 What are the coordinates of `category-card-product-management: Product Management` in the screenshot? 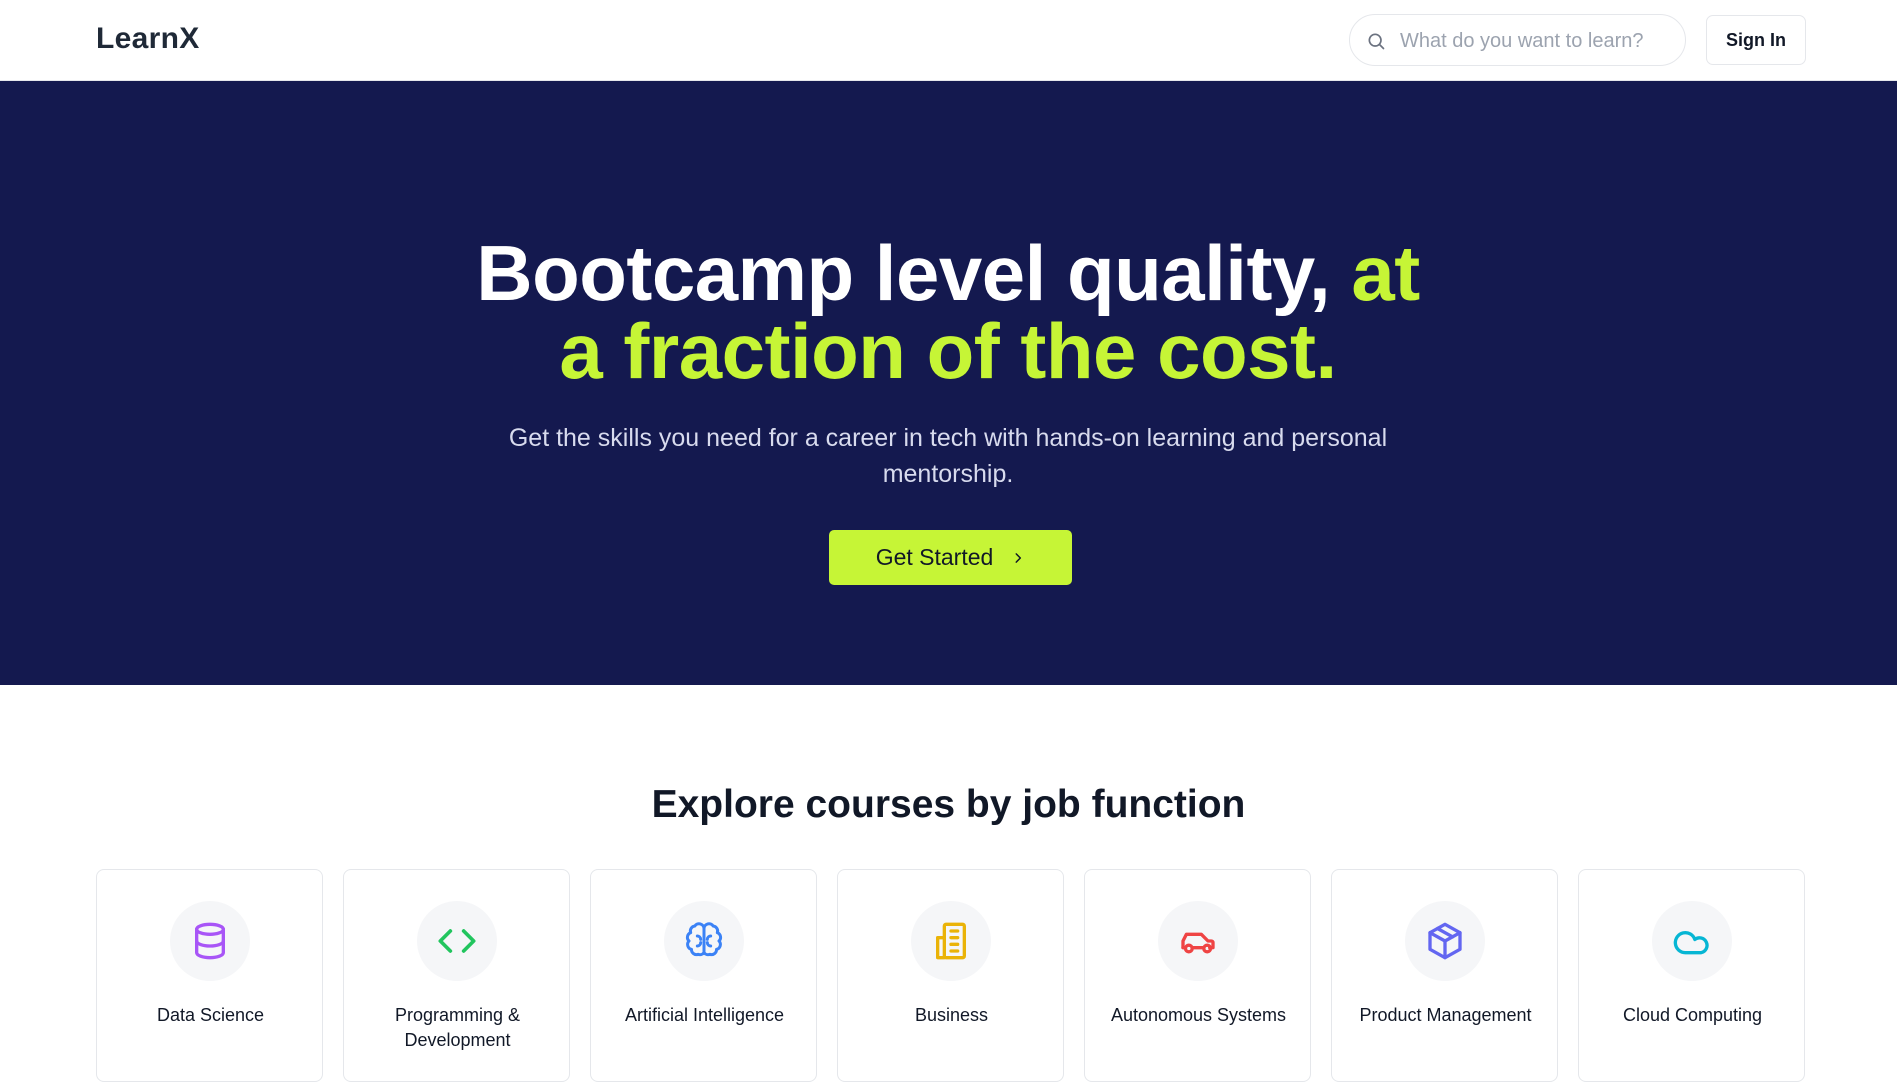 It's located at (1444, 975).